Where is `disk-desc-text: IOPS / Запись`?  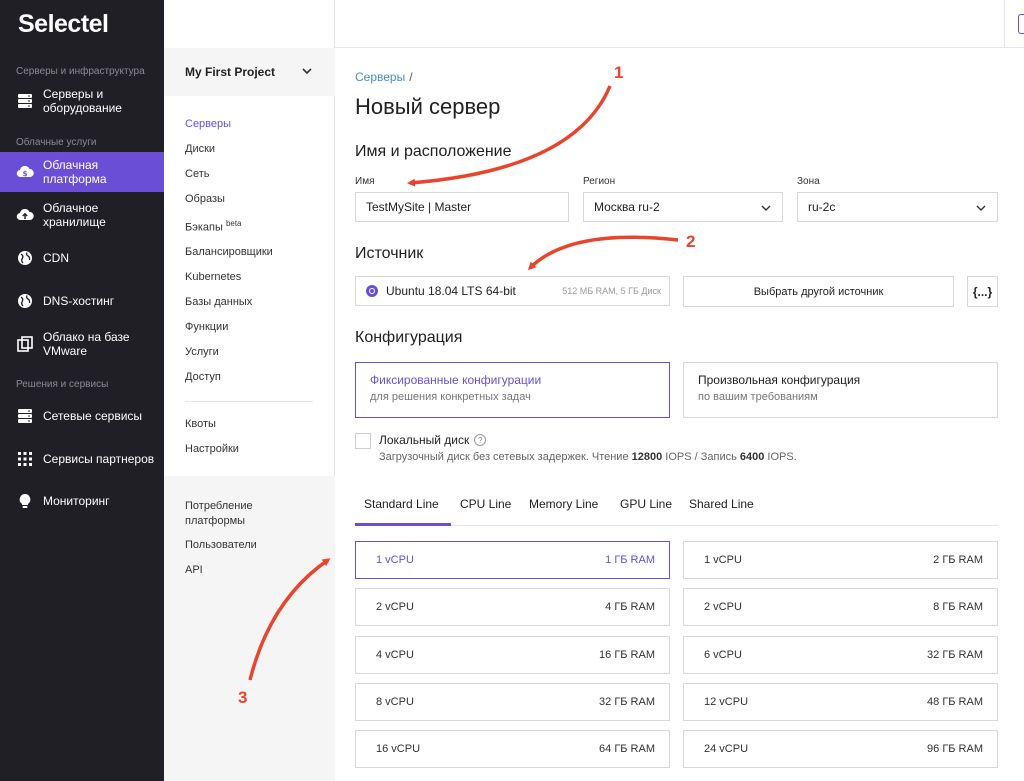 disk-desc-text: IOPS / Запись is located at coordinates (701, 457).